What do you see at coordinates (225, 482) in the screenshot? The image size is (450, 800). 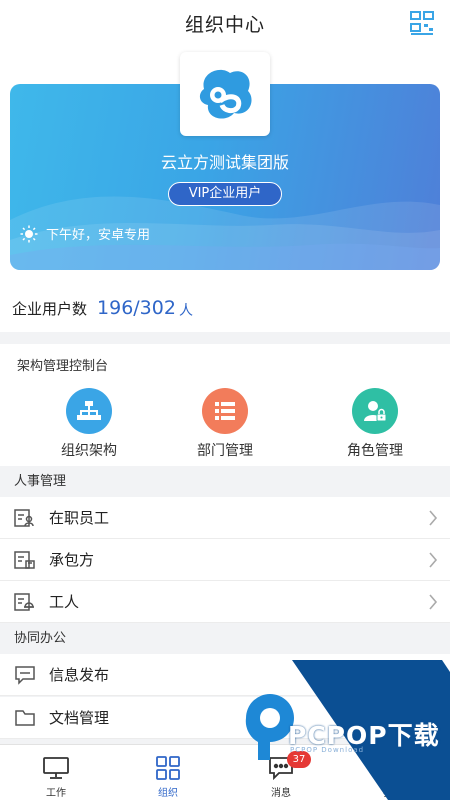 I see `hr-section-title: 人事管理` at bounding box center [225, 482].